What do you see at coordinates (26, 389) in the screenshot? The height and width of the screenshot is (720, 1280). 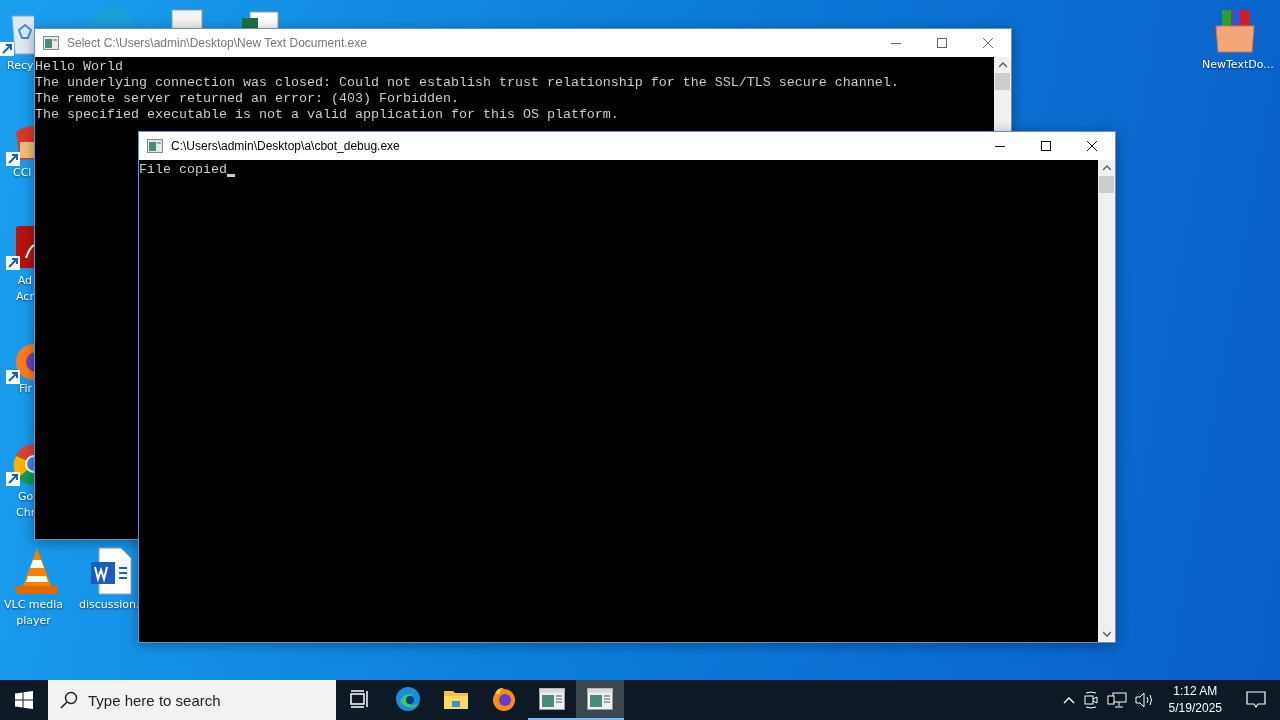 I see `icon-label: Fir` at bounding box center [26, 389].